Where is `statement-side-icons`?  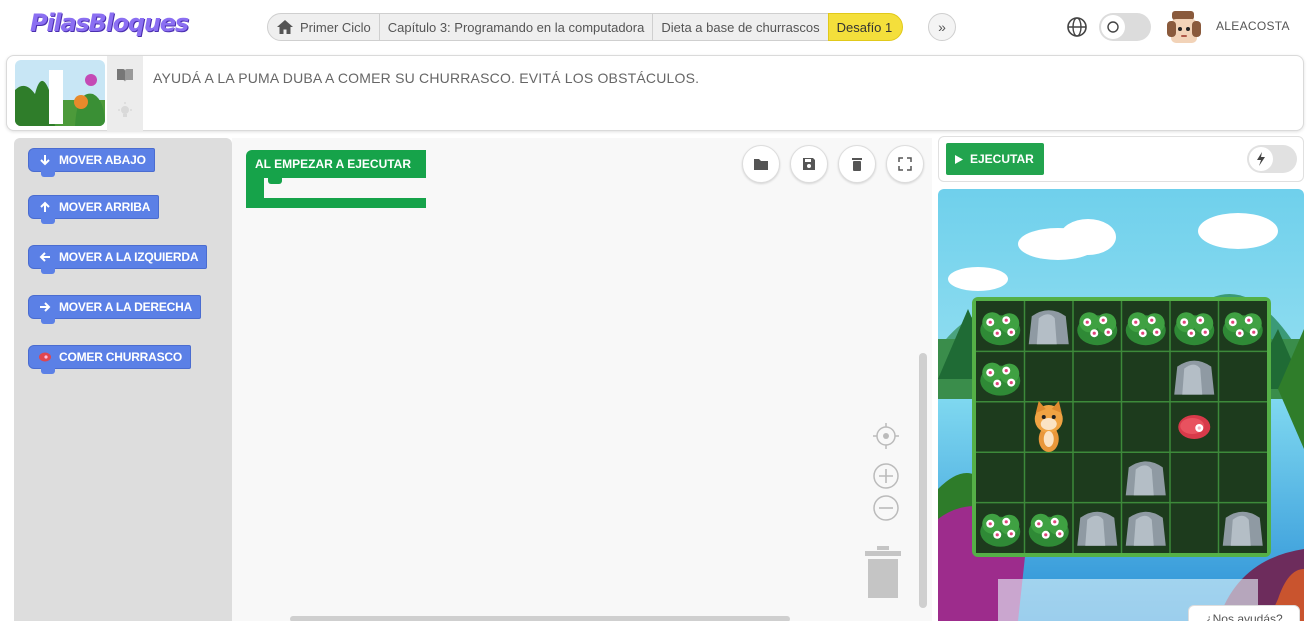
statement-side-icons is located at coordinates (125, 94).